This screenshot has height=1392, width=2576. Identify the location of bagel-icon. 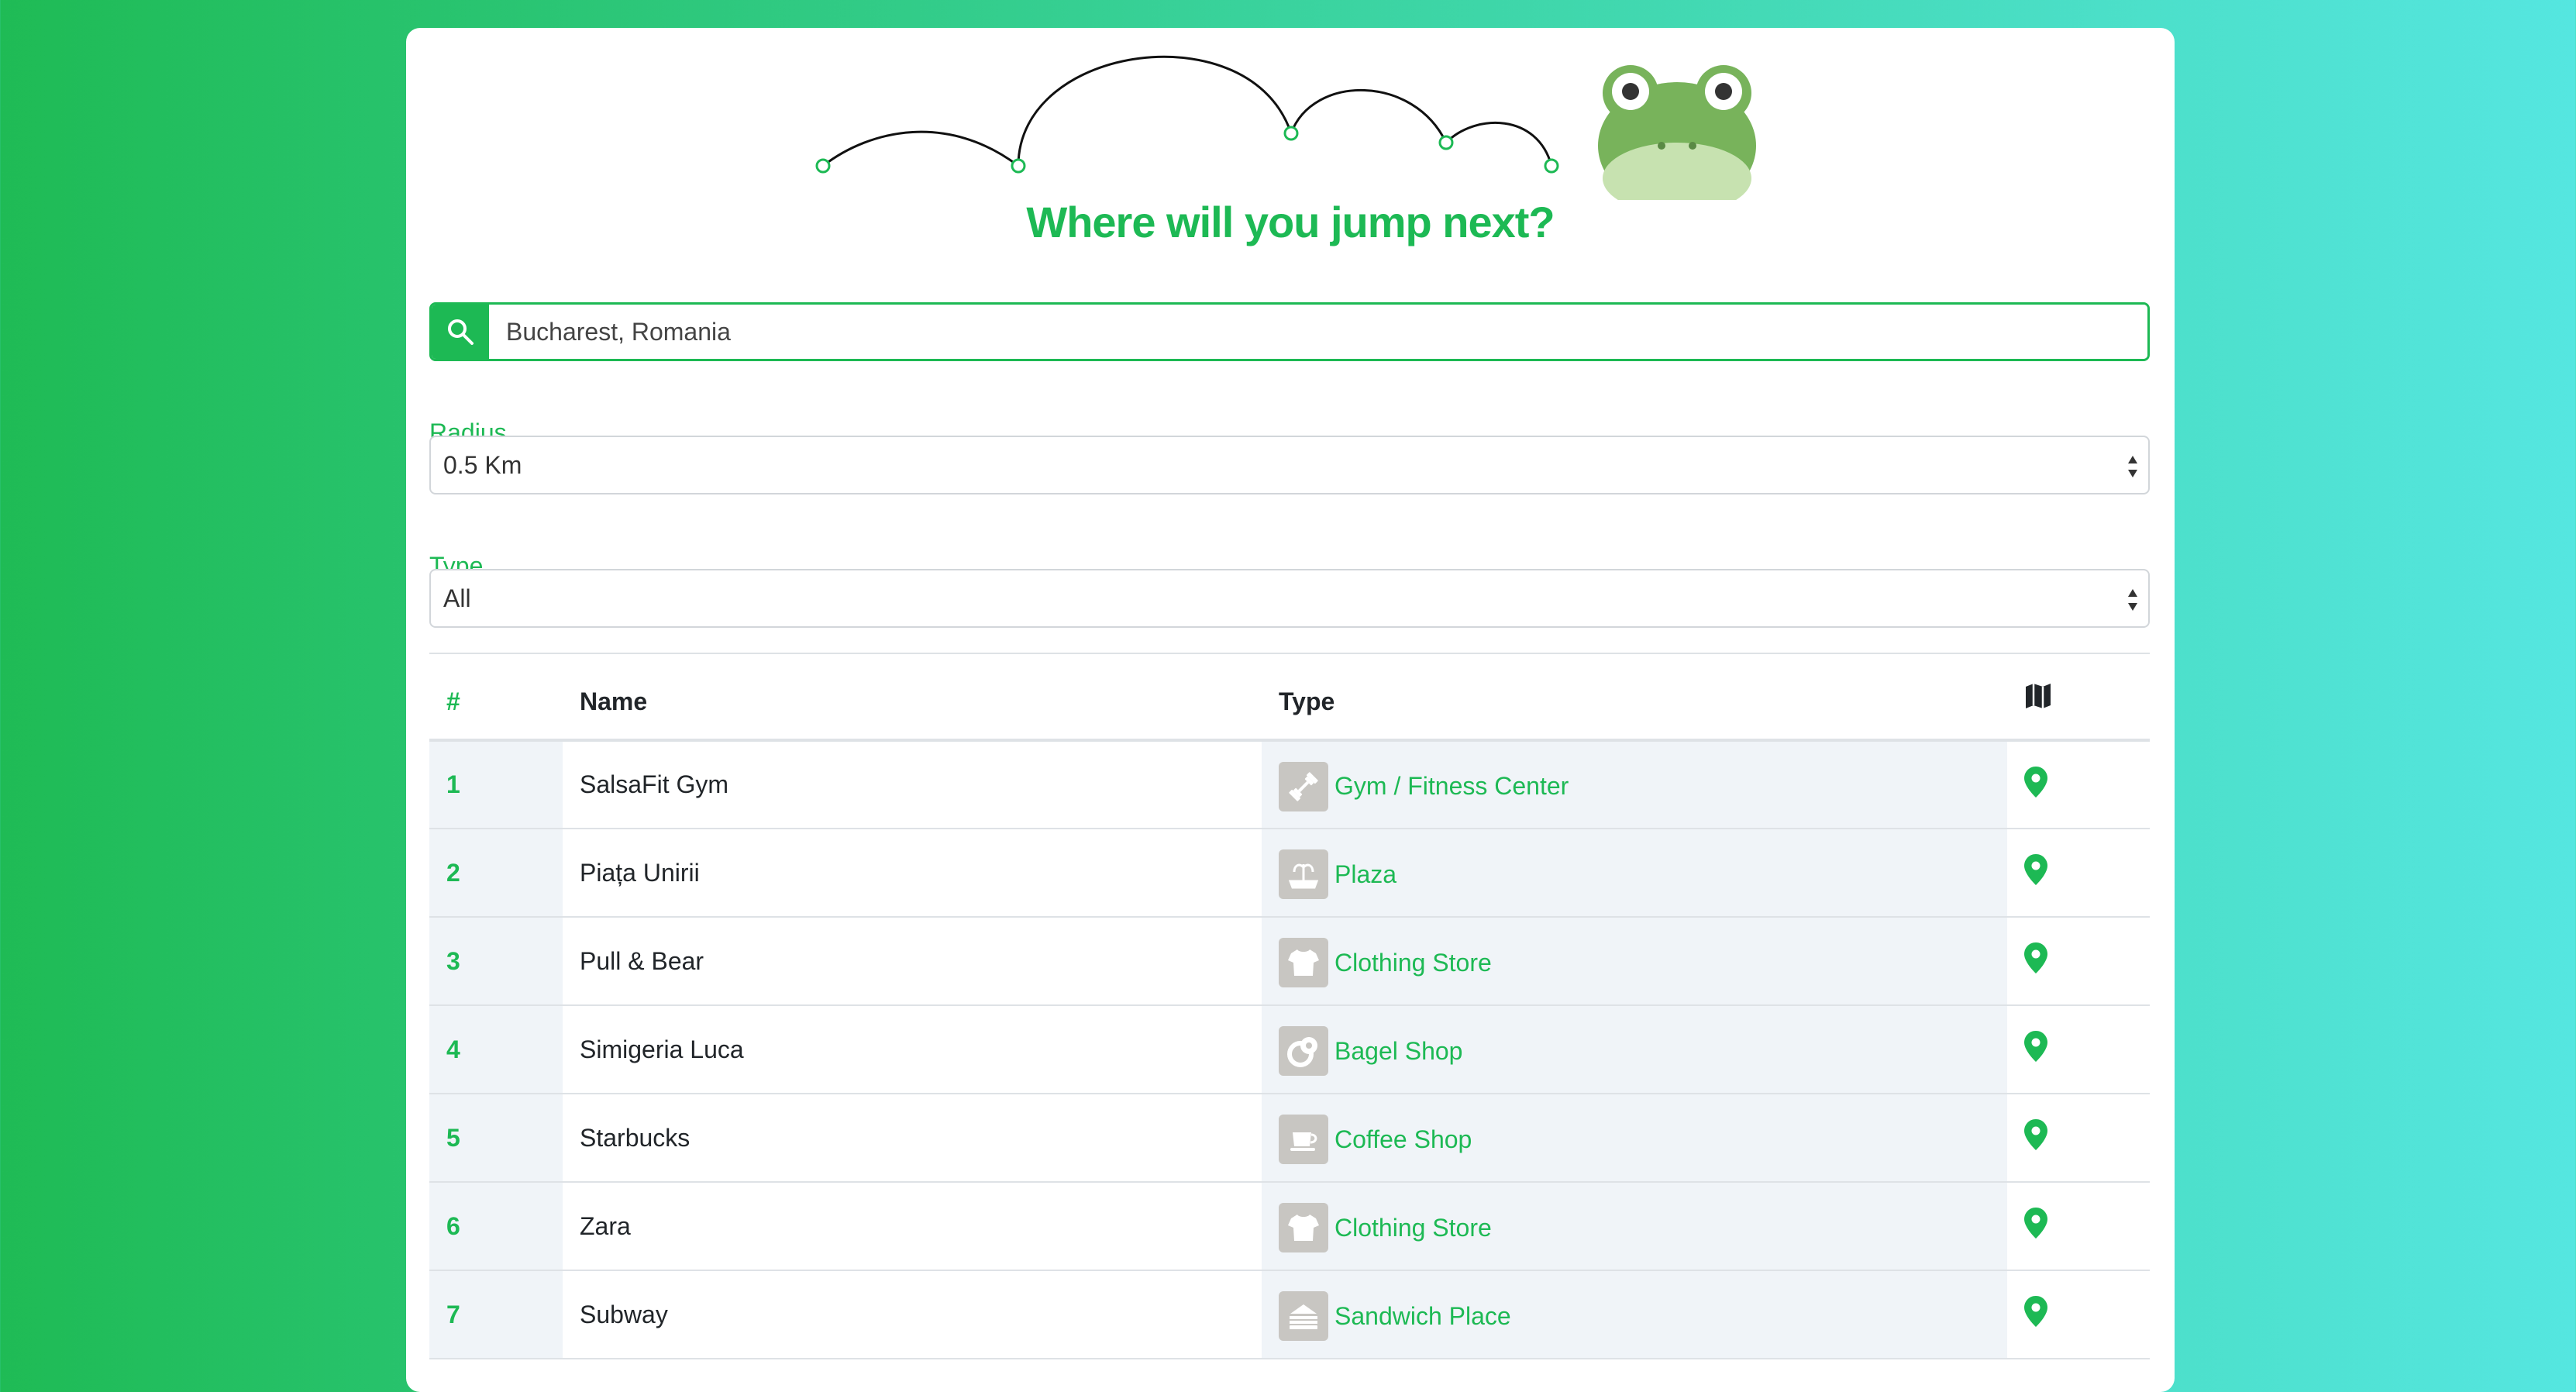
(1303, 1051).